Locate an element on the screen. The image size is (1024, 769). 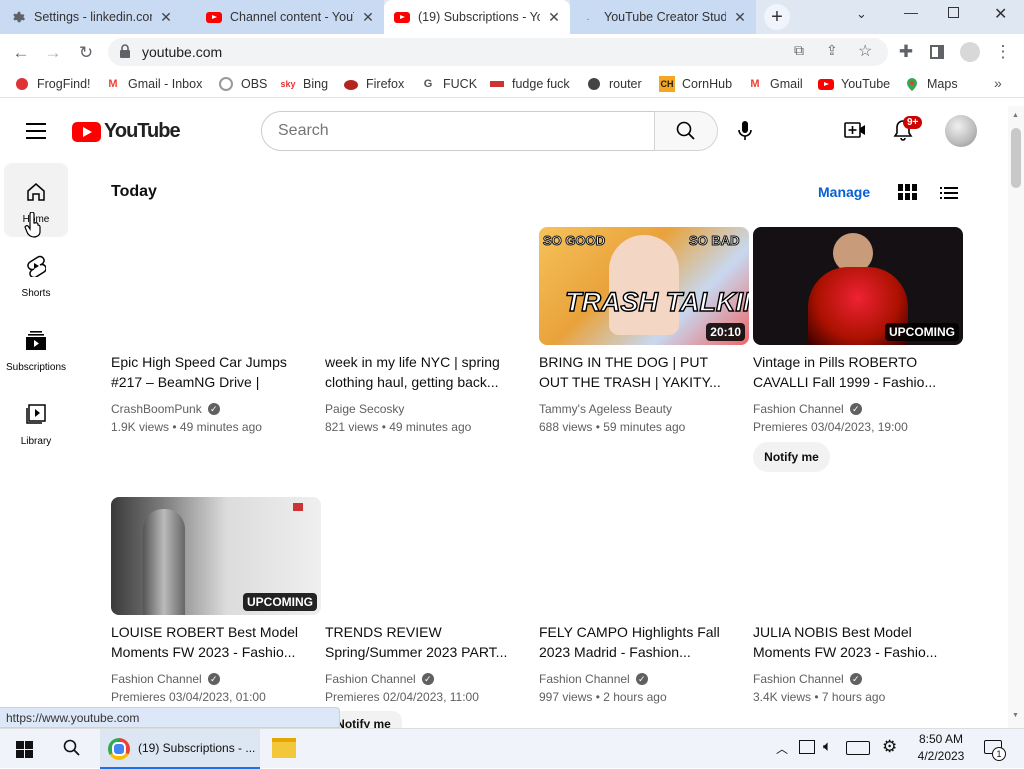
section-title: Today is located at coordinates (134, 191).